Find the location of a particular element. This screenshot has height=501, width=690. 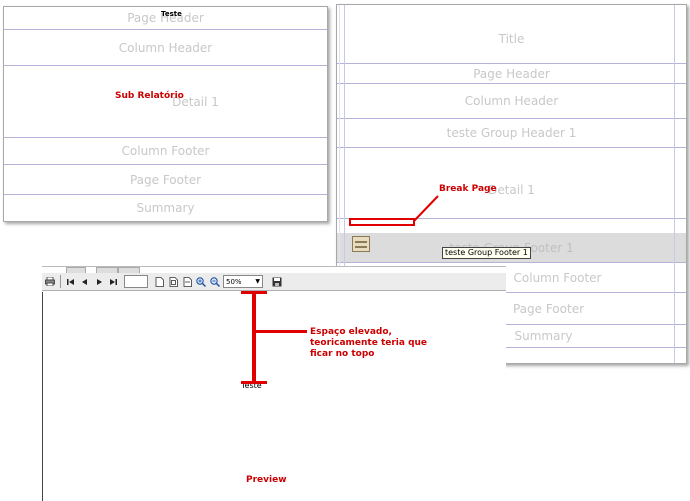

zoom-in-icon is located at coordinates (201, 281).